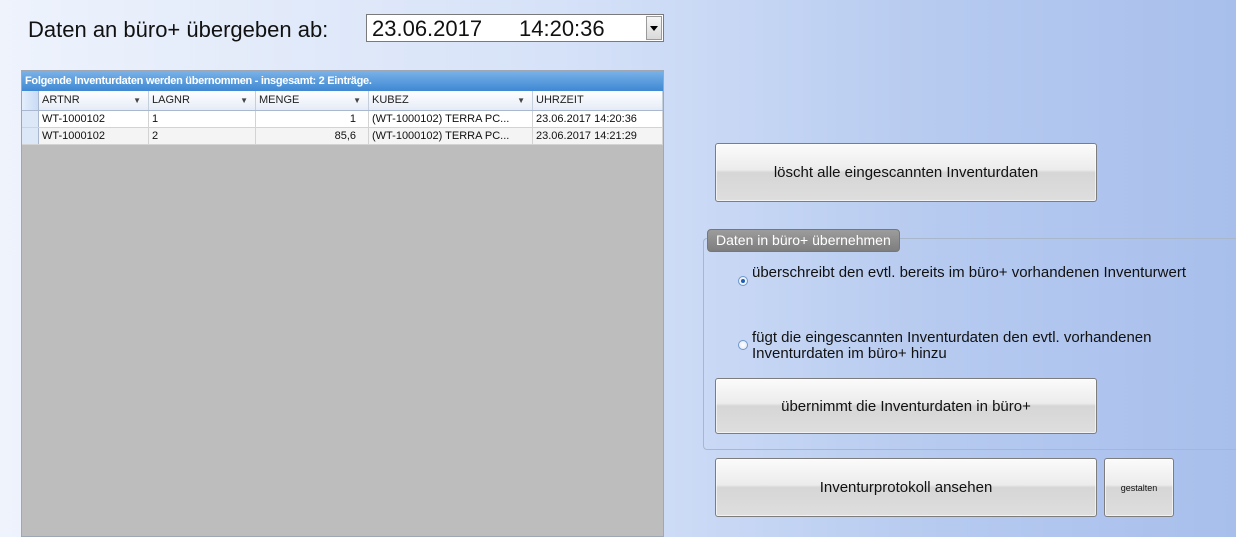 This screenshot has width=1236, height=537. Describe the element at coordinates (562, 29) in the screenshot. I see `time-value: 14:20:36` at that location.